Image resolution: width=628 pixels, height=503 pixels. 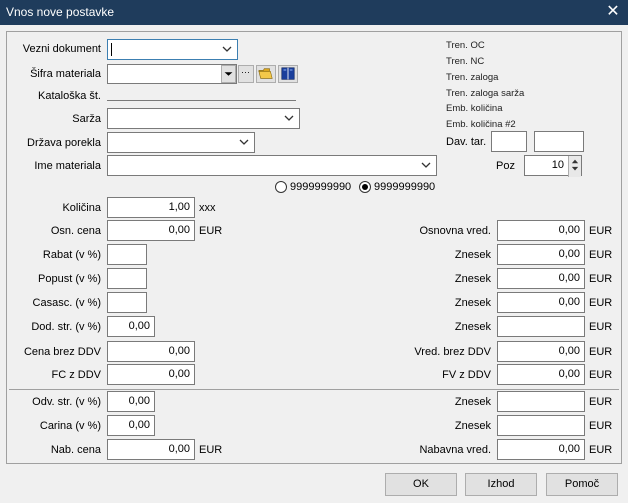 I want to click on poz-stepper: 10, so click(x=553, y=166).